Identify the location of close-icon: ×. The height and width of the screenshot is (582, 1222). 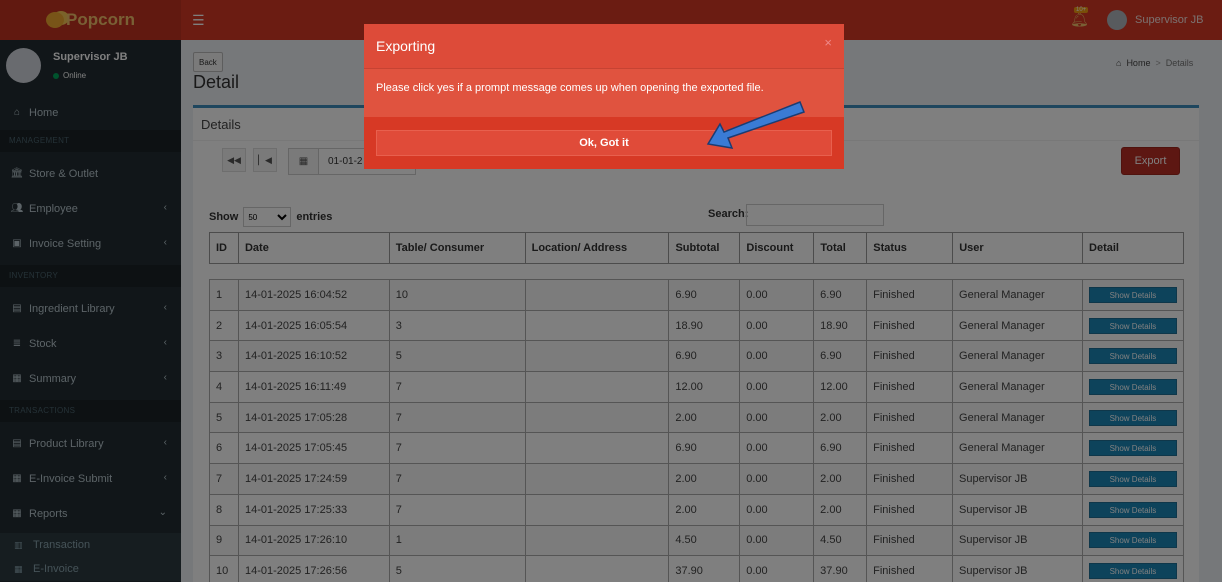
(828, 42).